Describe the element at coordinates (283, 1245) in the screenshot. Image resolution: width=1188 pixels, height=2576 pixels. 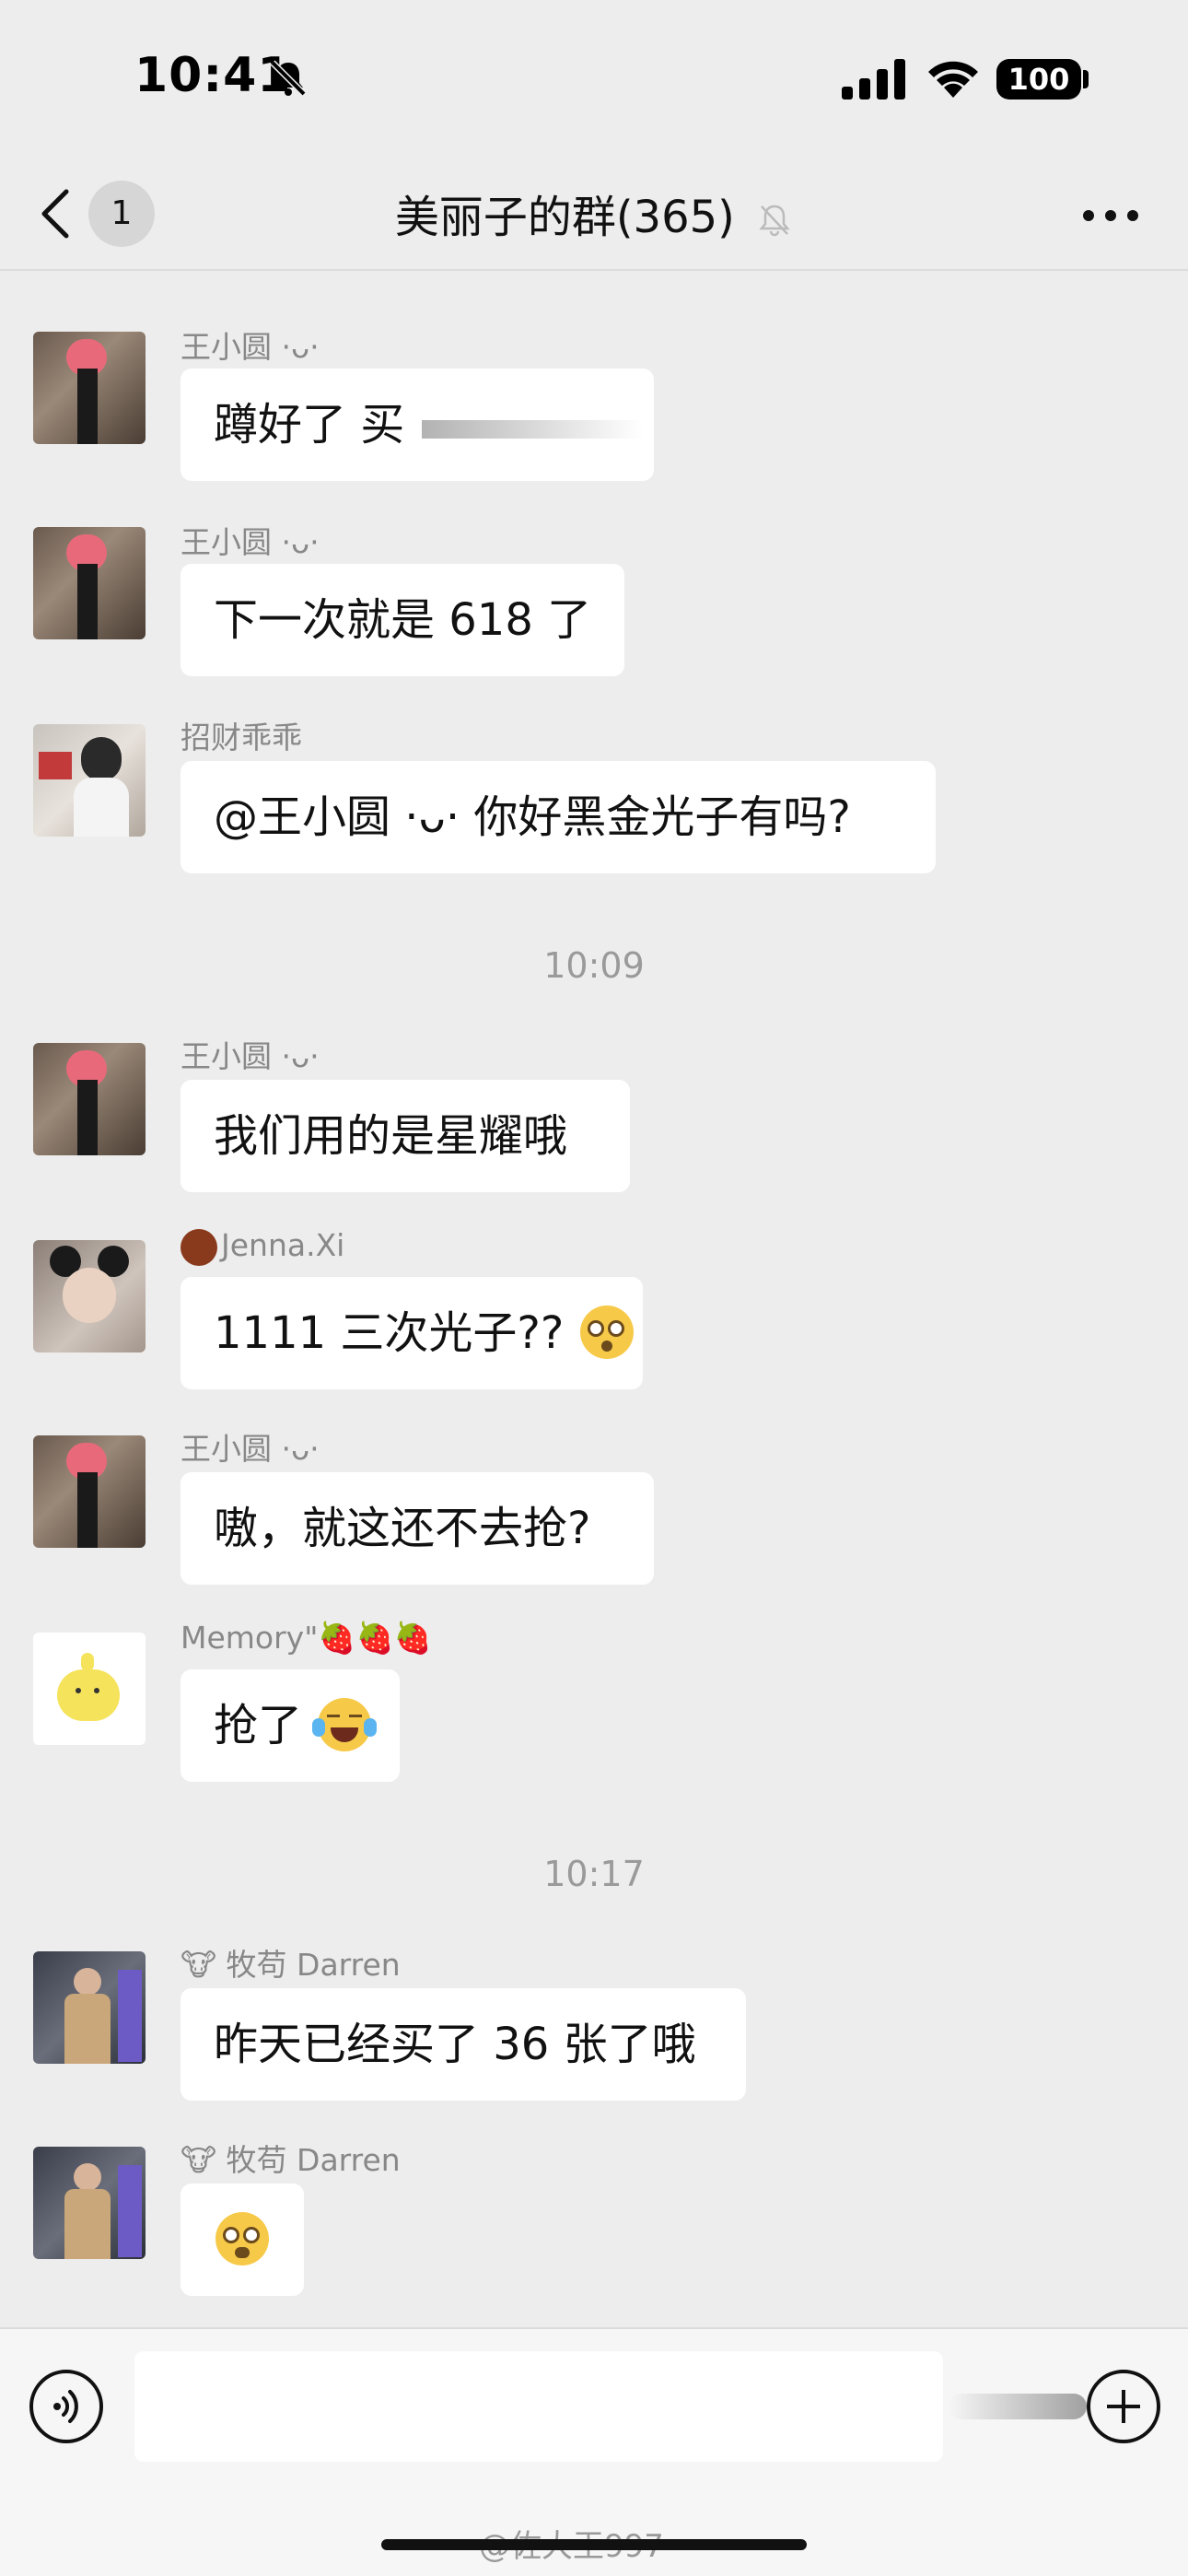
I see `sender-name-text: Jenna.Xi` at that location.